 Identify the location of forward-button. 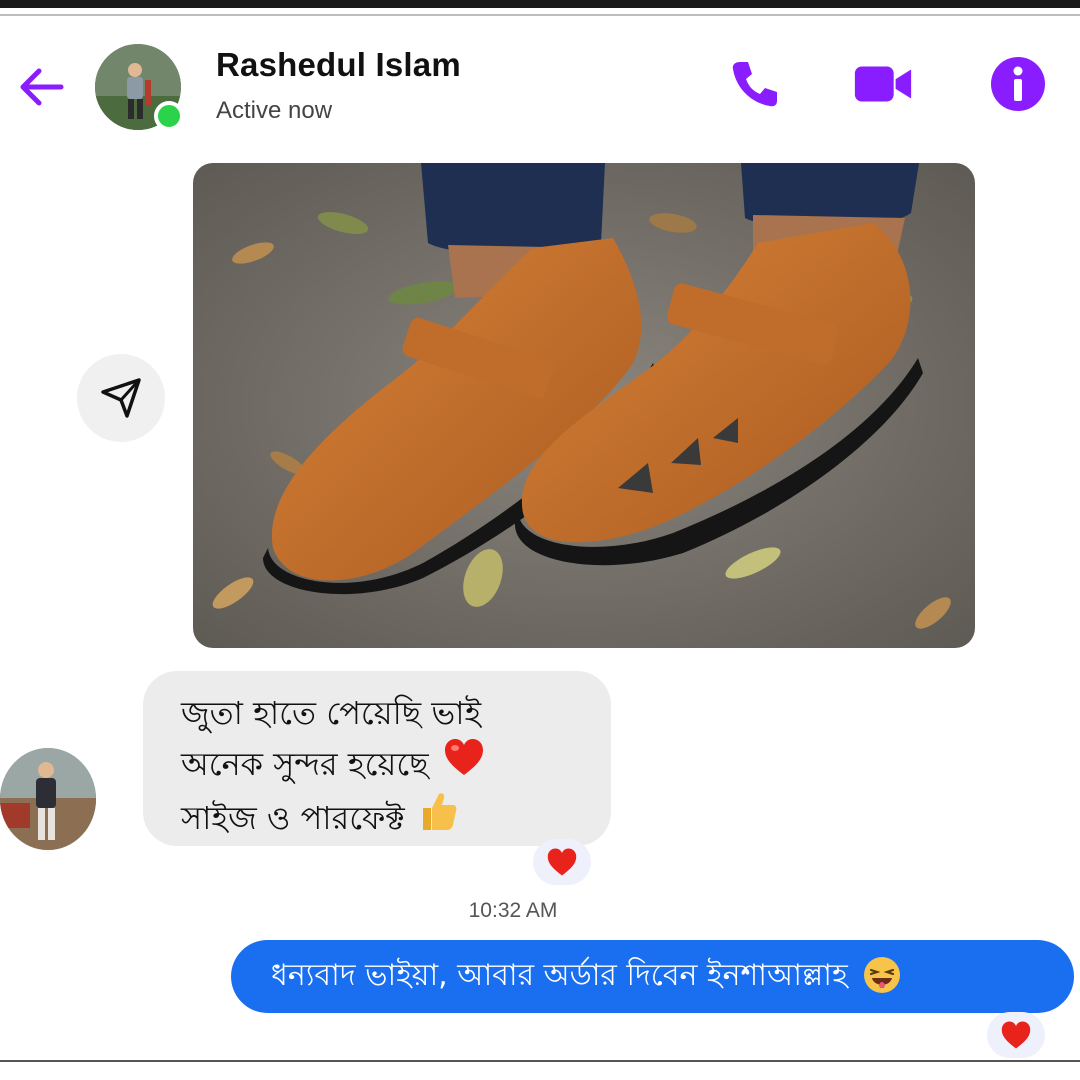
(121, 398).